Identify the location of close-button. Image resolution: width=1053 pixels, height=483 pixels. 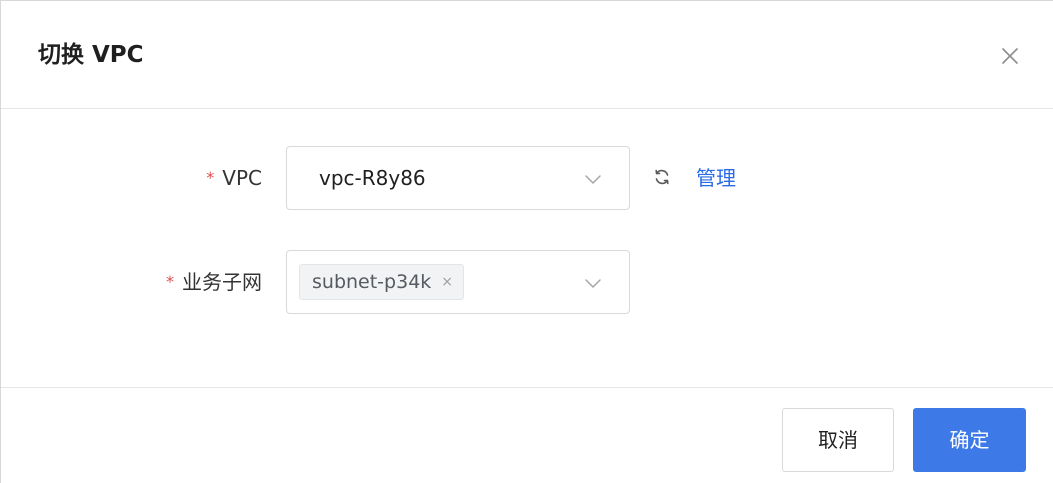
(1010, 56).